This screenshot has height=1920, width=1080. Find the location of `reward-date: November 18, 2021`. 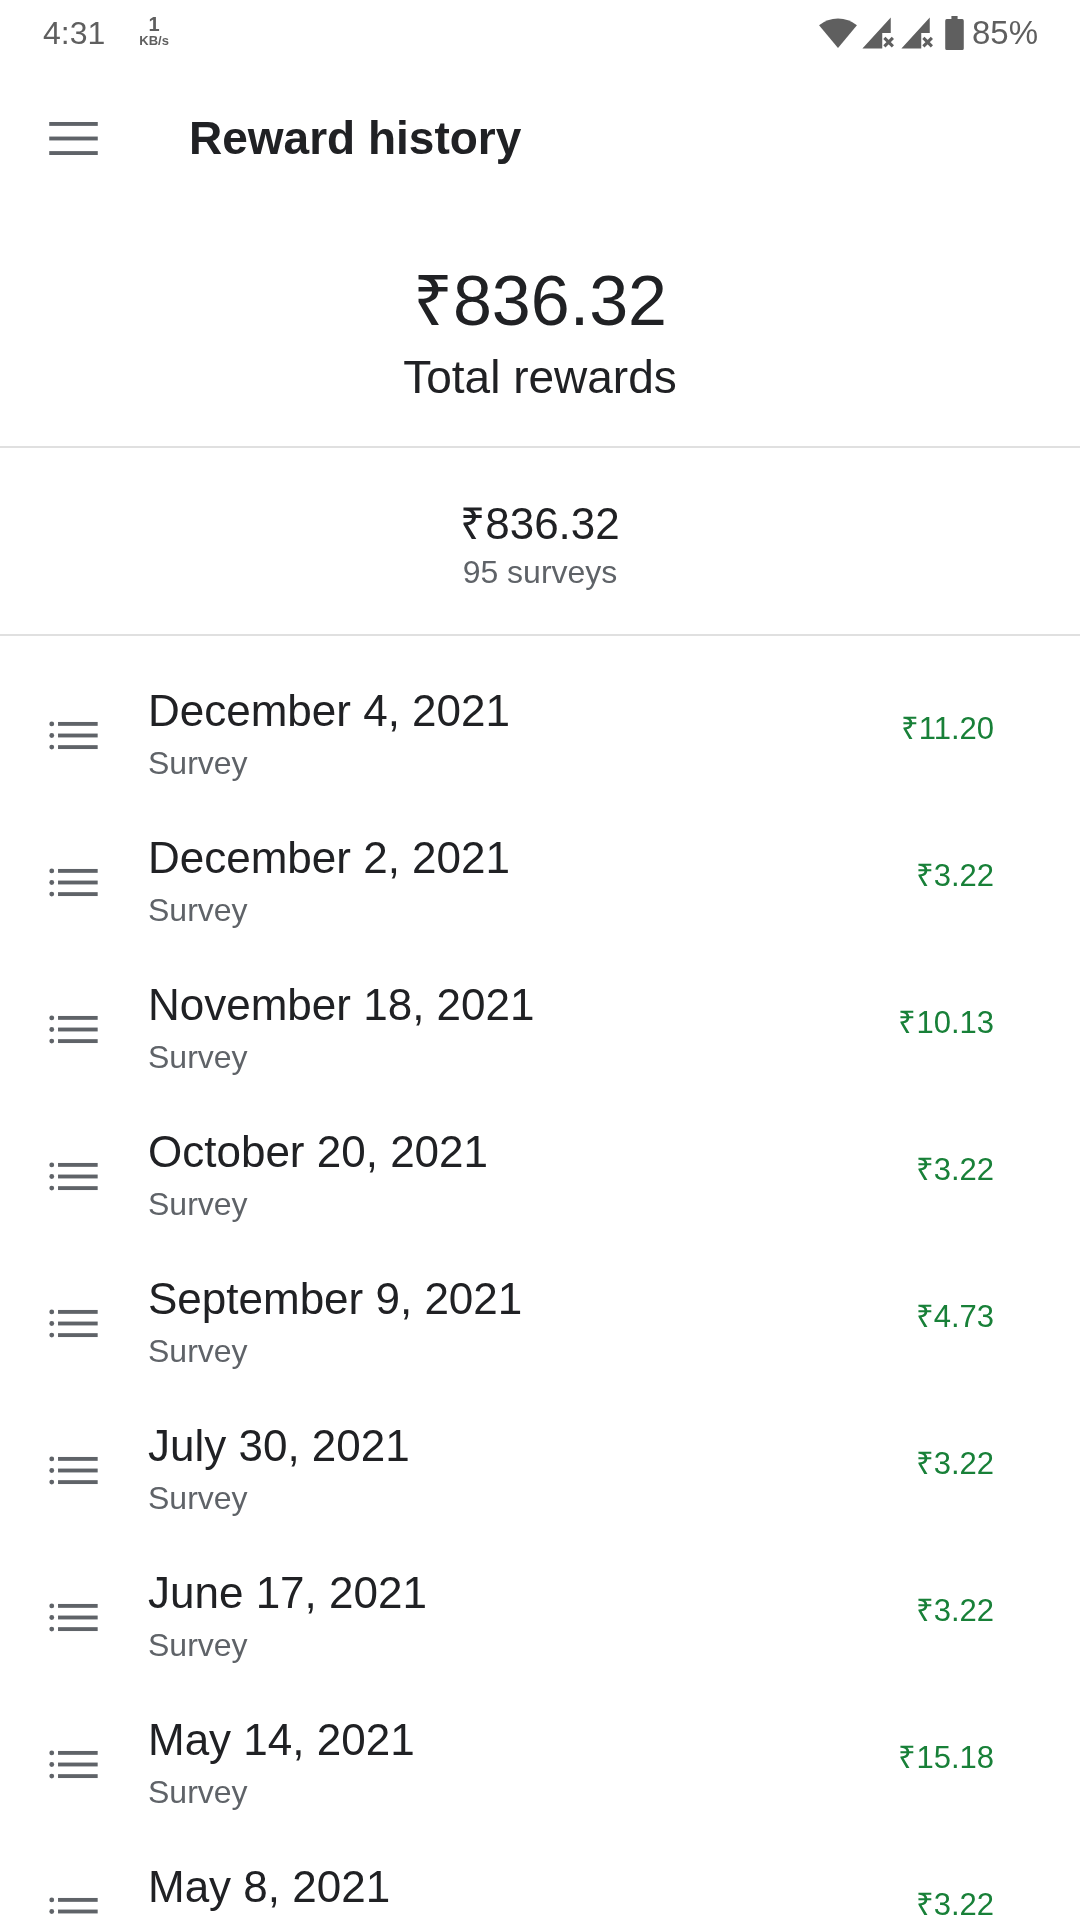

reward-date: November 18, 2021 is located at coordinates (341, 1005).